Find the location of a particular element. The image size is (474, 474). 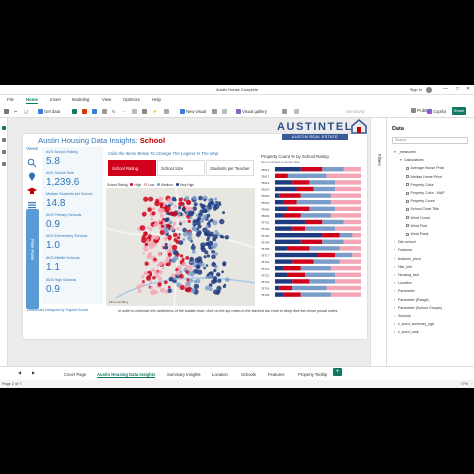

tab-austin-housing-data-insights: Austin Housing Data Insights is located at coordinates (126, 375).